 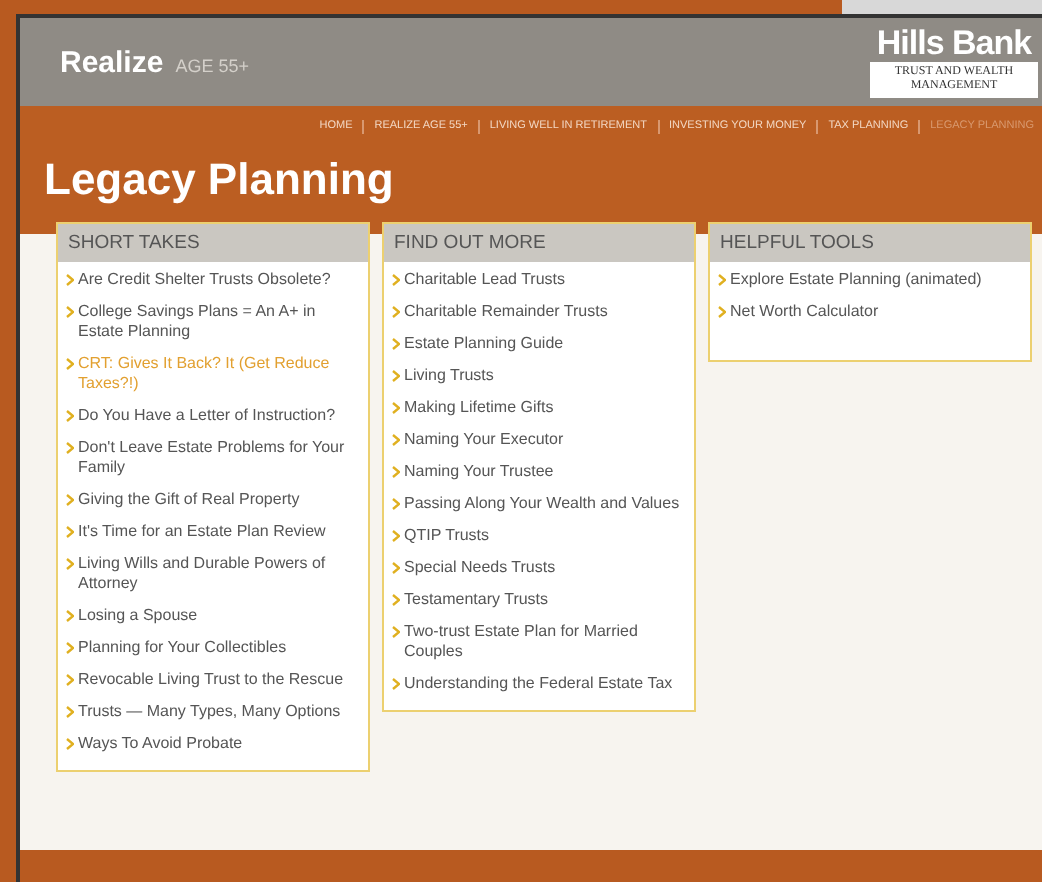 What do you see at coordinates (480, 568) in the screenshot?
I see `article-link: Special Needs Trusts` at bounding box center [480, 568].